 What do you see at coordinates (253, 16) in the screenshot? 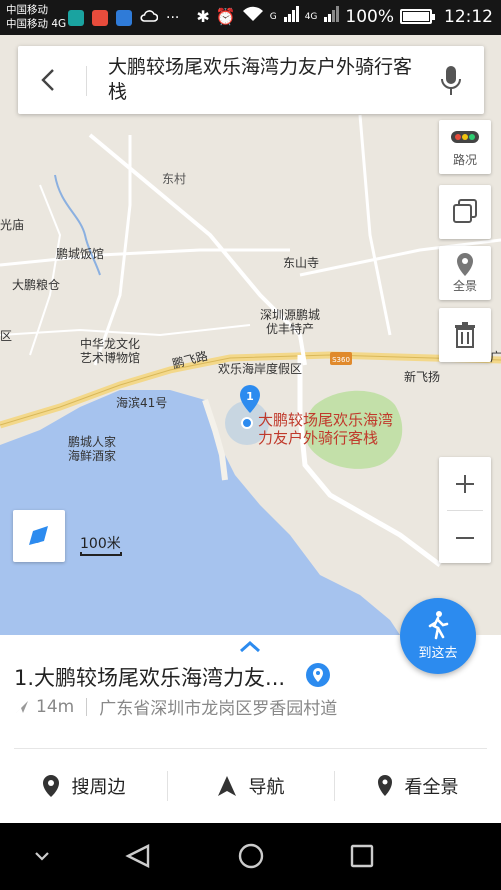
I see `wifi-icon` at bounding box center [253, 16].